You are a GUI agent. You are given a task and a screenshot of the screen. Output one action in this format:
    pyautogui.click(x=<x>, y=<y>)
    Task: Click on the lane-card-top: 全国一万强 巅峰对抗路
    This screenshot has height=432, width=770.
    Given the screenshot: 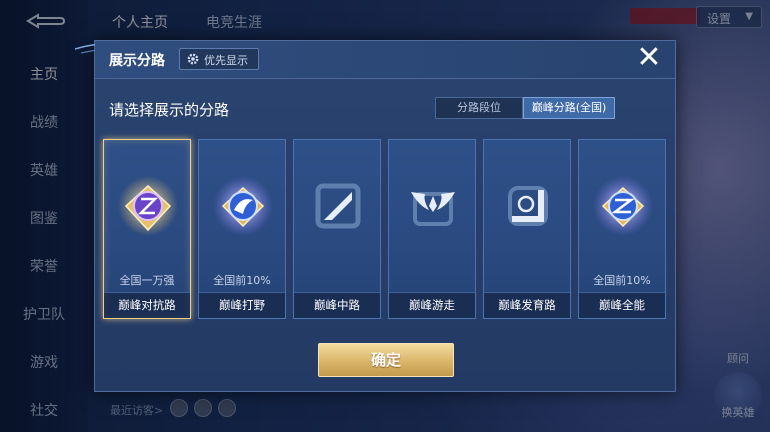 What is the action you would take?
    pyautogui.click(x=147, y=229)
    